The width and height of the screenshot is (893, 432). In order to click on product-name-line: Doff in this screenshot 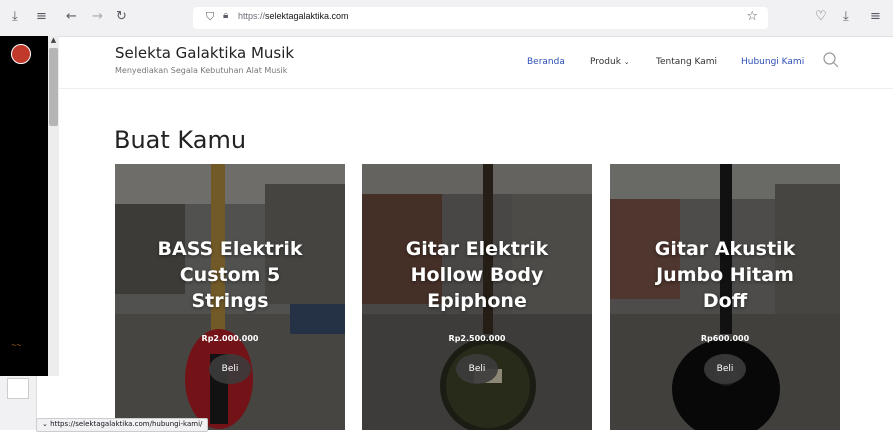, I will do `click(725, 301)`.